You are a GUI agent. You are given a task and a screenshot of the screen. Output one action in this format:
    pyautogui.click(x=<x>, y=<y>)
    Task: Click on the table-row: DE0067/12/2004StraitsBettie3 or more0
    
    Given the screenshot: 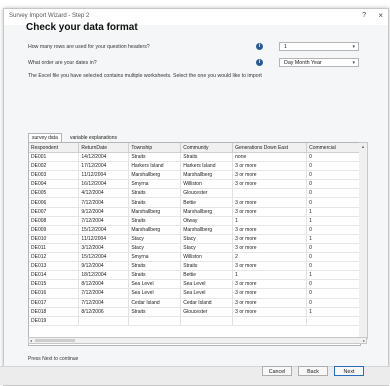 What is the action you would take?
    pyautogui.click(x=194, y=202)
    